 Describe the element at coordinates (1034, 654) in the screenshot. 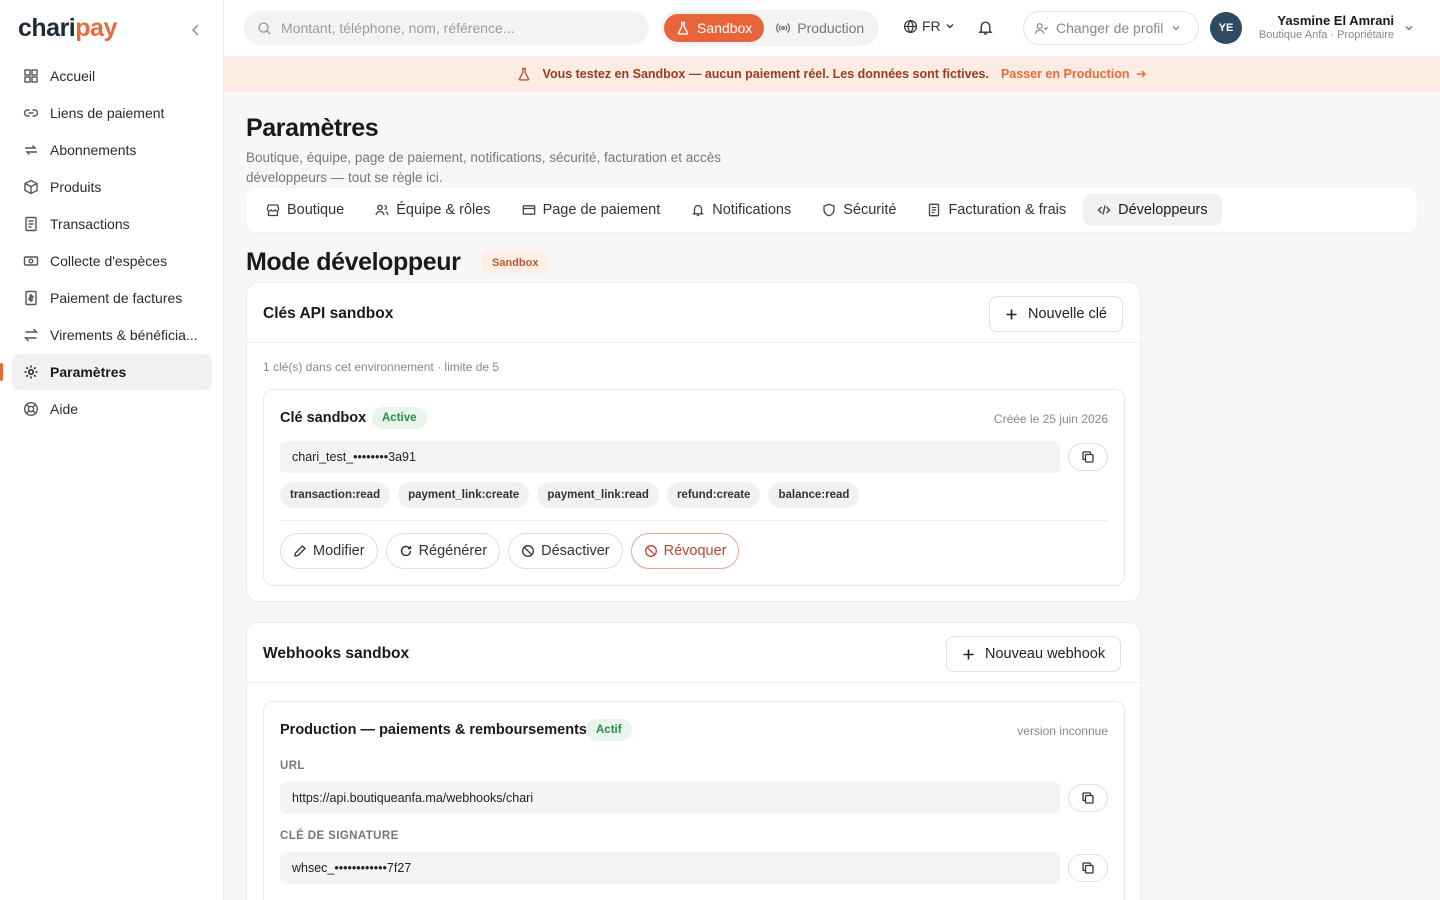

I see `new-webhook-button: Nouveau webhook` at that location.